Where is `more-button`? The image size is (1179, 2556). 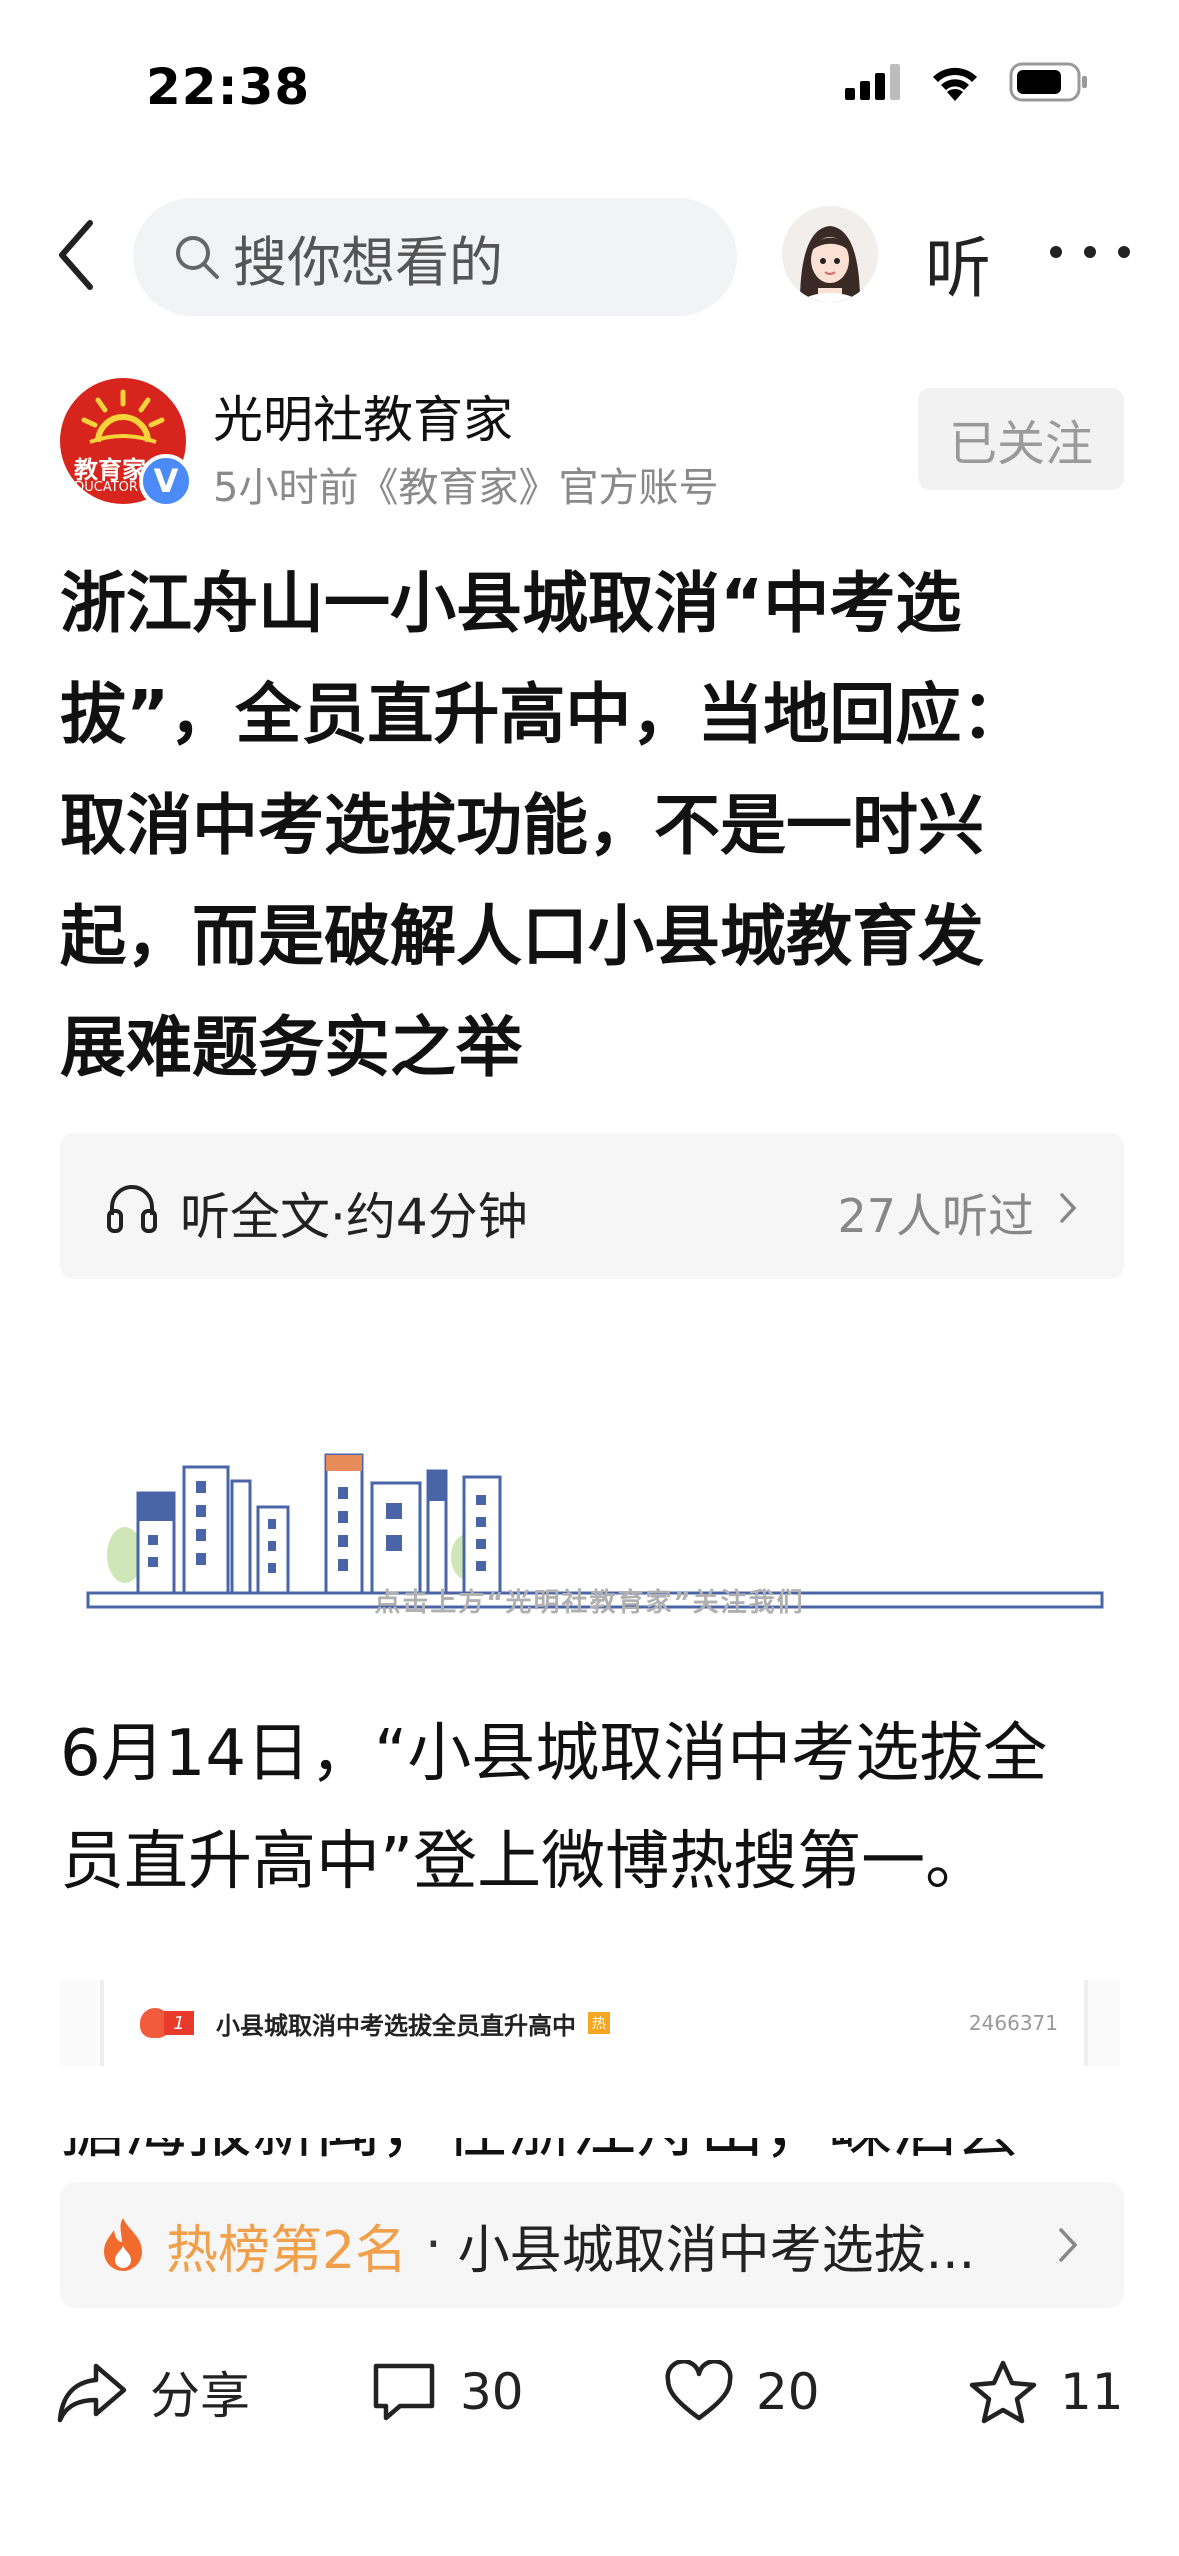 more-button is located at coordinates (1090, 252).